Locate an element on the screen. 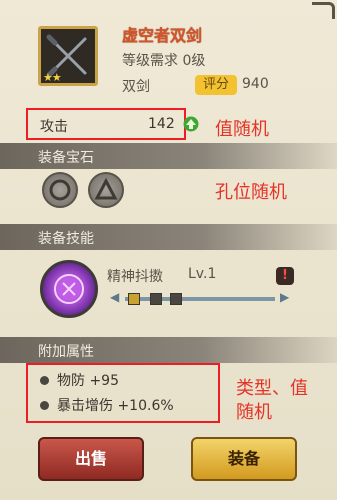 Image resolution: width=337 pixels, height=500 pixels. skill-section-bar: 装备技能 is located at coordinates (168, 237).